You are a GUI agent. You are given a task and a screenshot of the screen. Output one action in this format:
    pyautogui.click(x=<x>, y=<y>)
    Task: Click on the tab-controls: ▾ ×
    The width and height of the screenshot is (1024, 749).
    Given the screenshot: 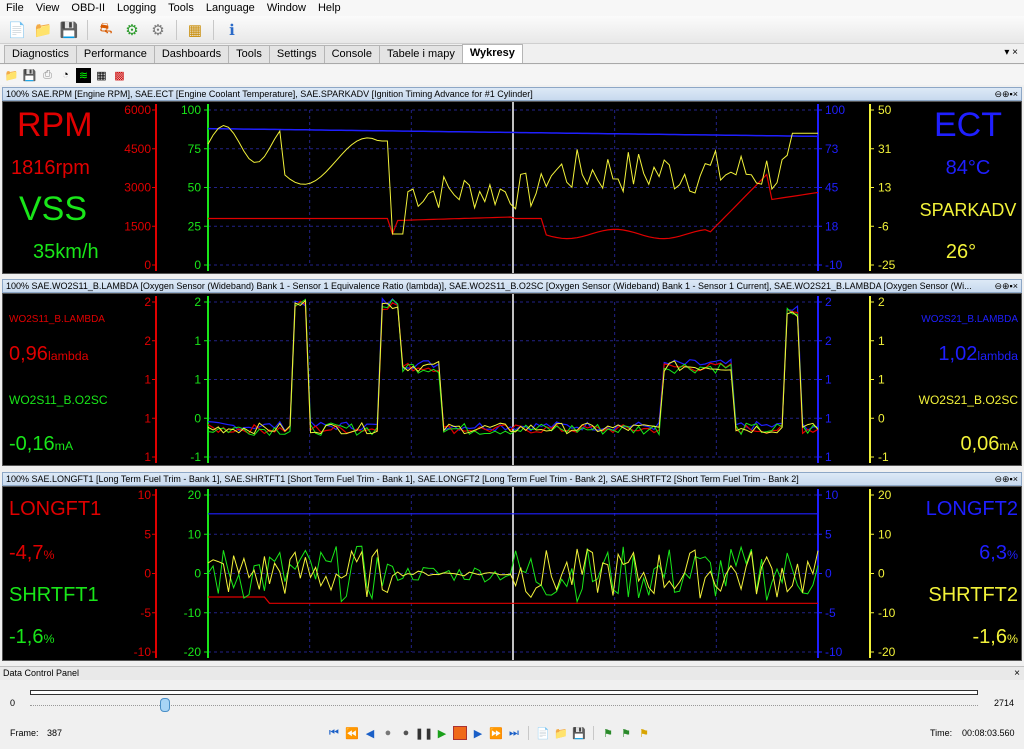 What is the action you would take?
    pyautogui.click(x=1011, y=52)
    